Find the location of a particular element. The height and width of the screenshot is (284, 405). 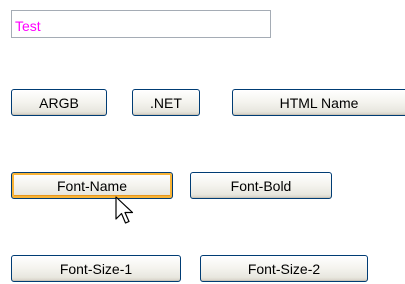

html-name-button-label: HTML Name is located at coordinates (319, 102).